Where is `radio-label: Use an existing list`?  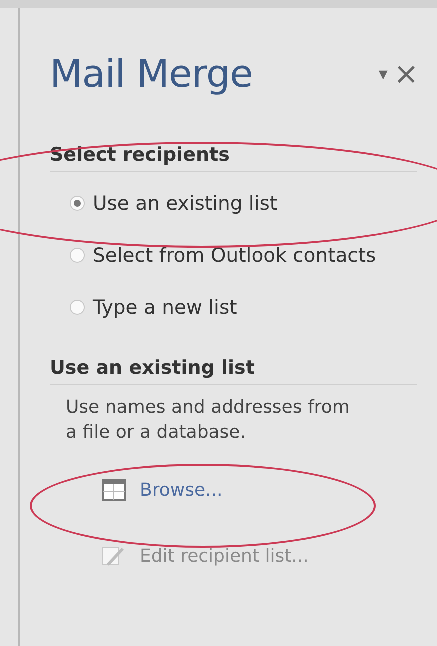
radio-label: Use an existing list is located at coordinates (185, 203).